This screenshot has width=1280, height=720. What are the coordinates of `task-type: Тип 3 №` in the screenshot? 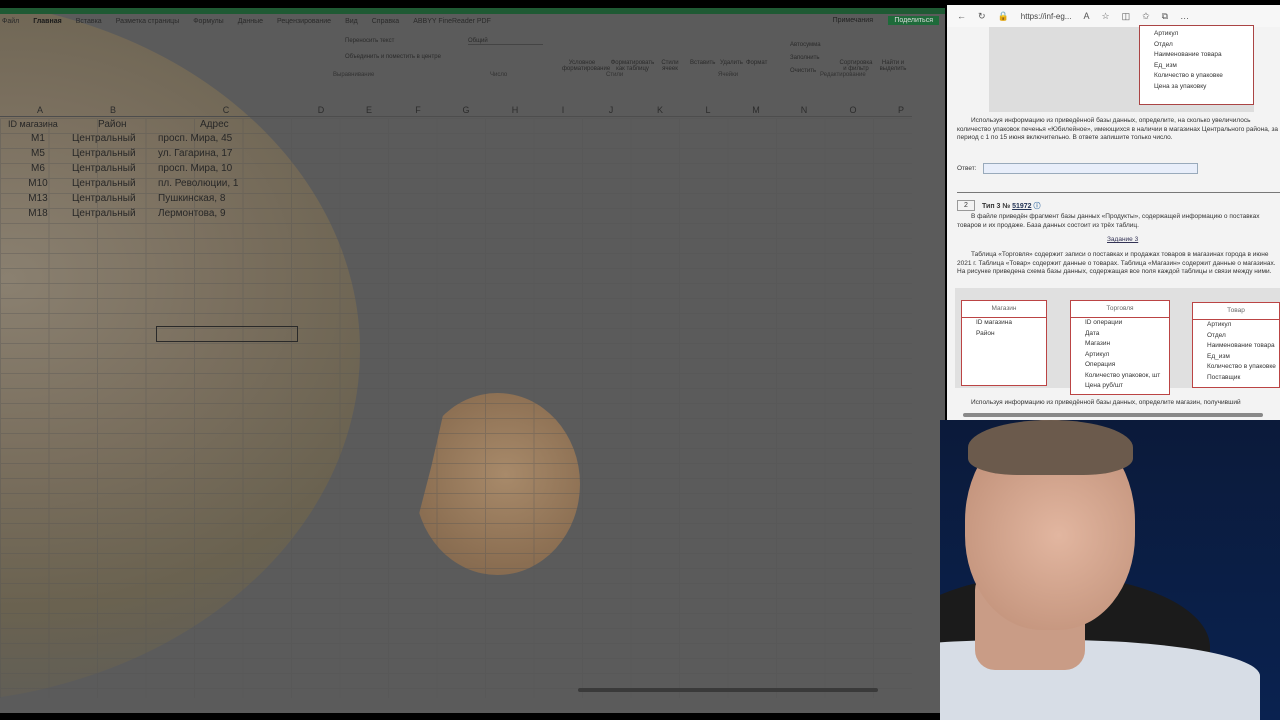 It's located at (996, 206).